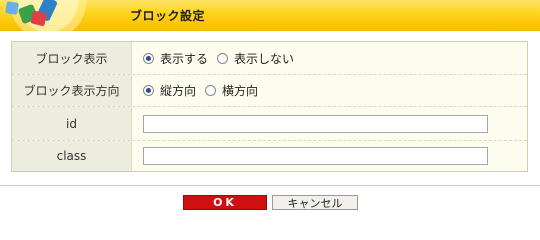 The height and width of the screenshot is (240, 540). Describe the element at coordinates (223, 58) in the screenshot. I see `radio-hide-button` at that location.